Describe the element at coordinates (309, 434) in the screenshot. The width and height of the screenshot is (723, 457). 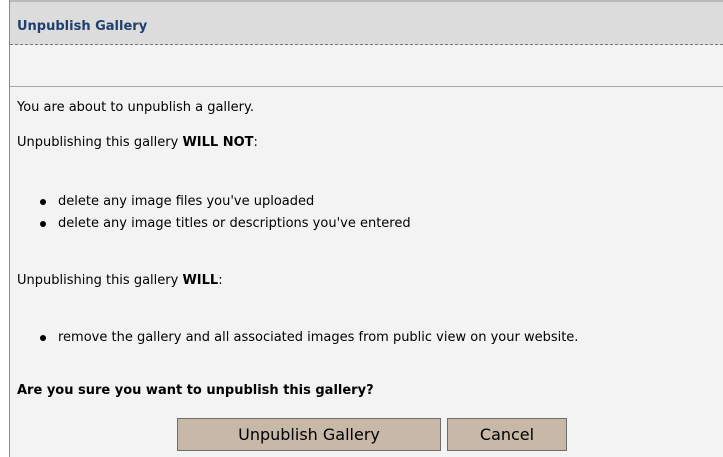
I see `unpublish-gallery-button: Unpublish Gallery` at that location.